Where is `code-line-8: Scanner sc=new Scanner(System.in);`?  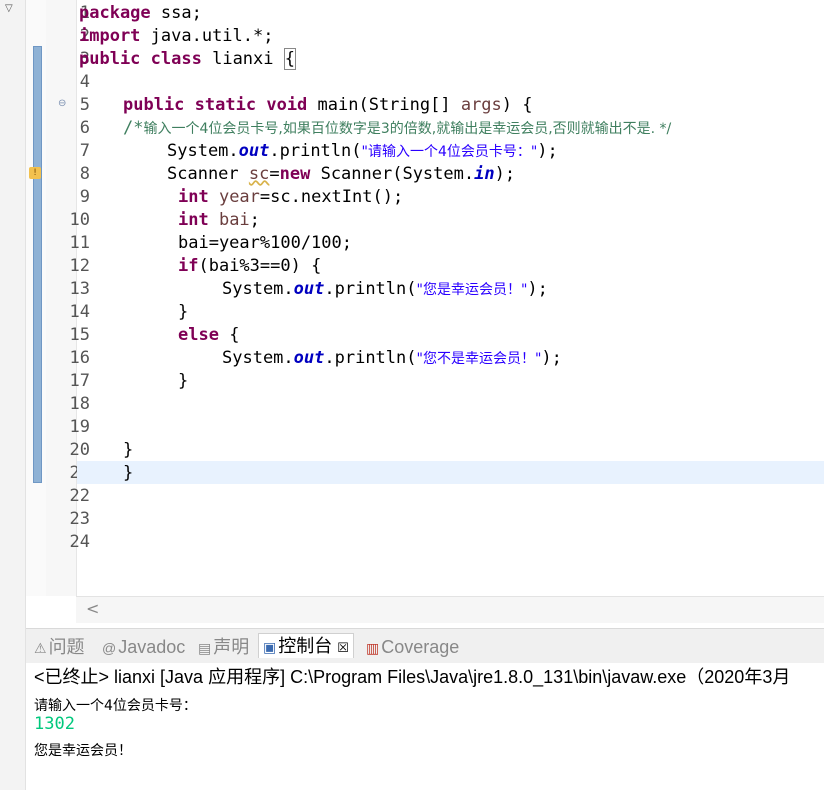
code-line-8: Scanner sc=new Scanner(System.in); is located at coordinates (341, 174).